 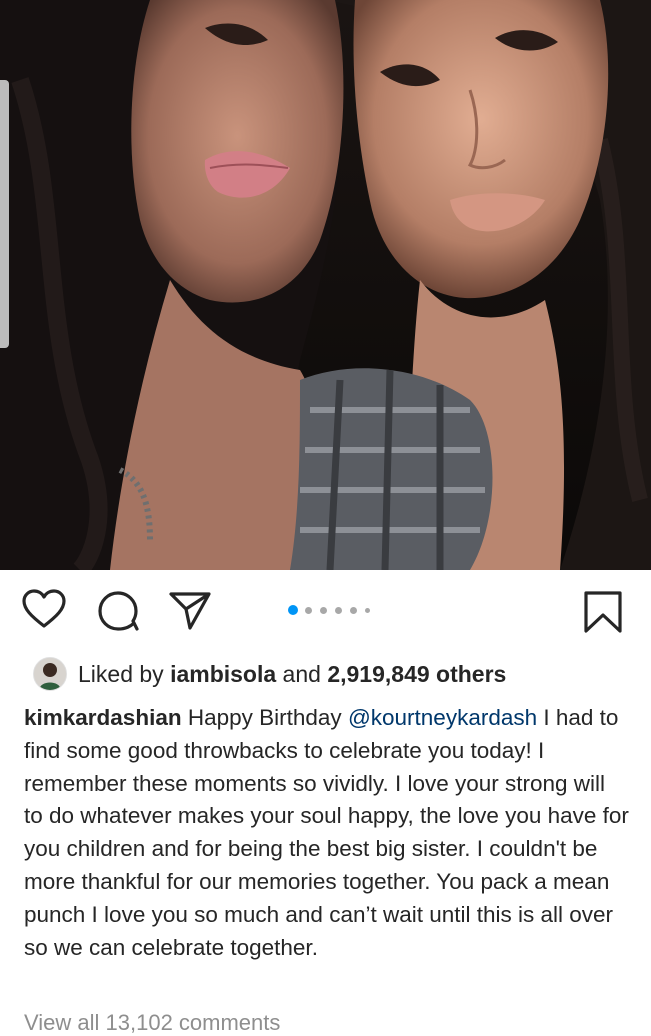 I want to click on bookmark-icon, so click(x=603, y=612).